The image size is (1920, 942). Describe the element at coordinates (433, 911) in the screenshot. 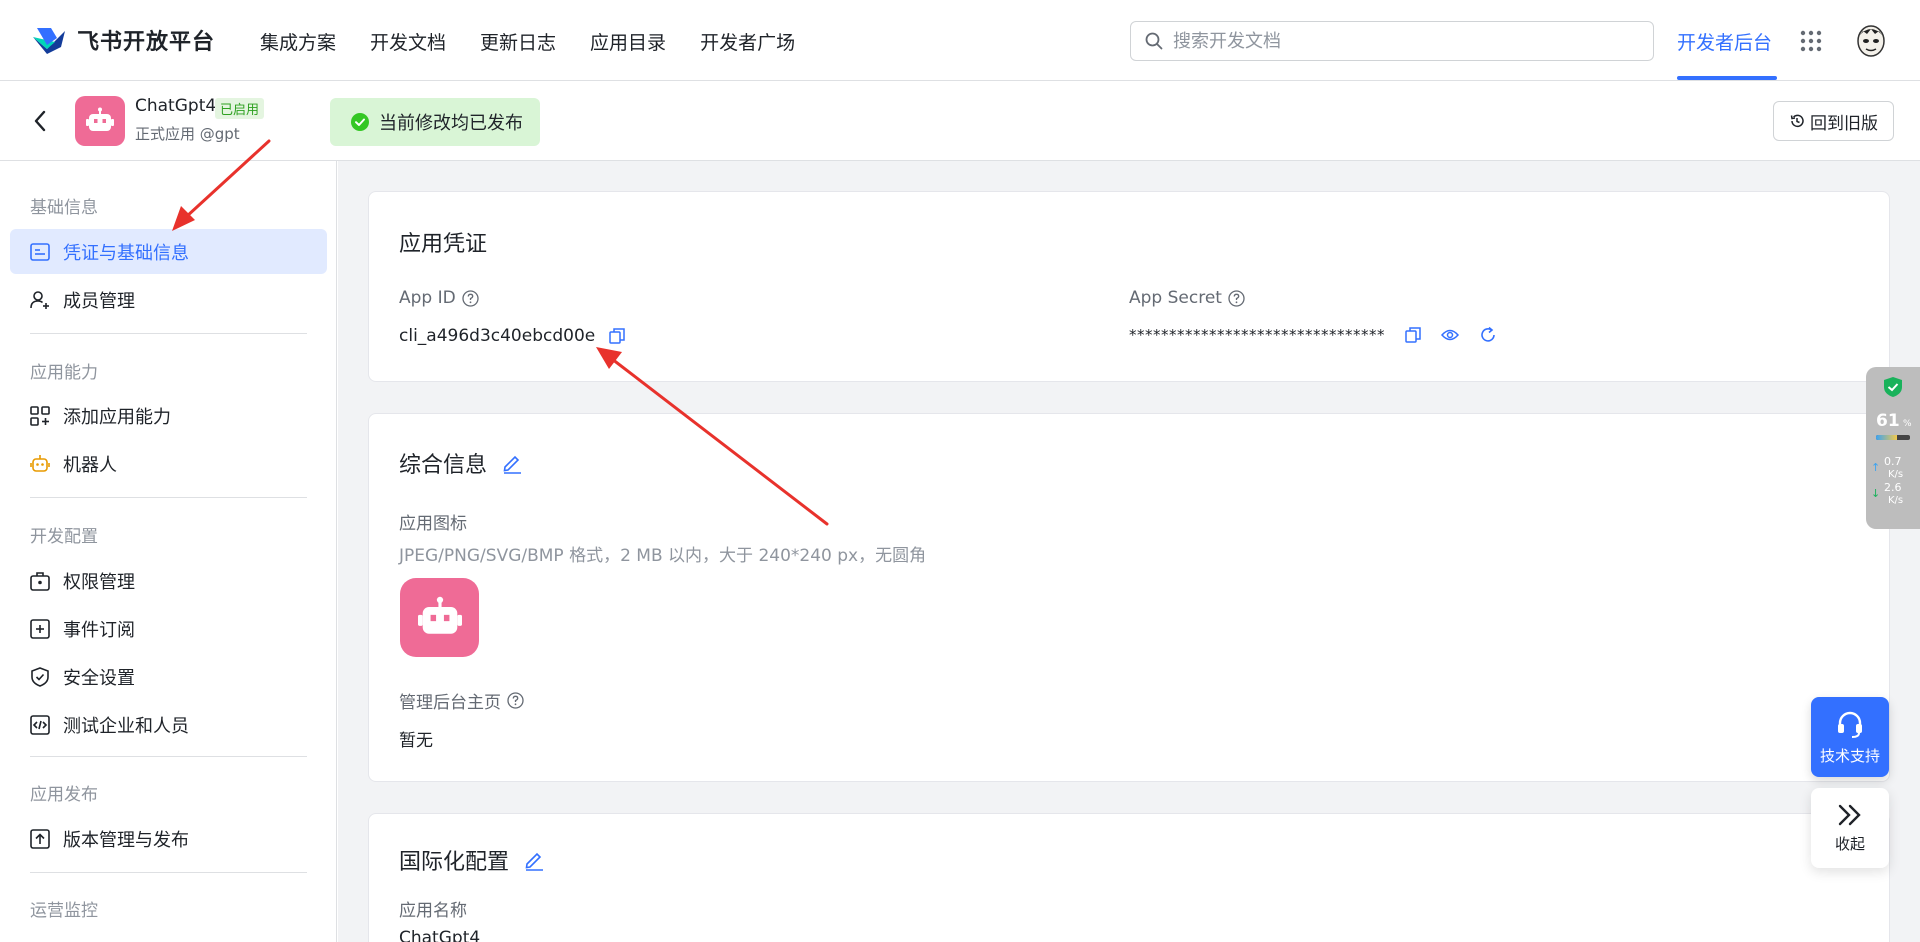

I see `app-name-label: 应用名称` at that location.